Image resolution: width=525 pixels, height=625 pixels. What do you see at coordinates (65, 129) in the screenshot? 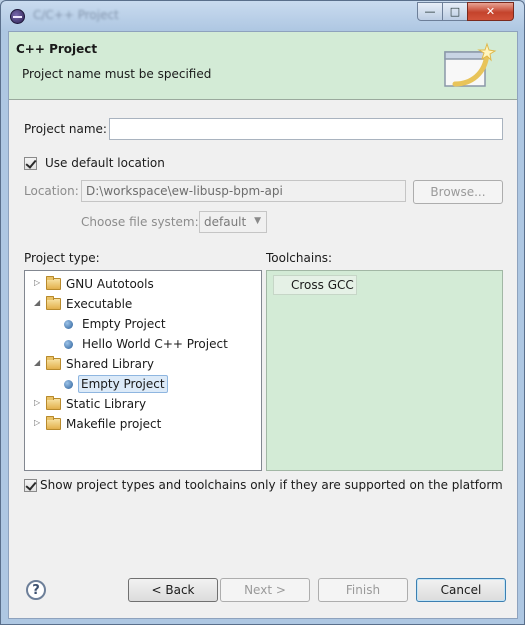
I see `project-name-label: Project name:` at bounding box center [65, 129].